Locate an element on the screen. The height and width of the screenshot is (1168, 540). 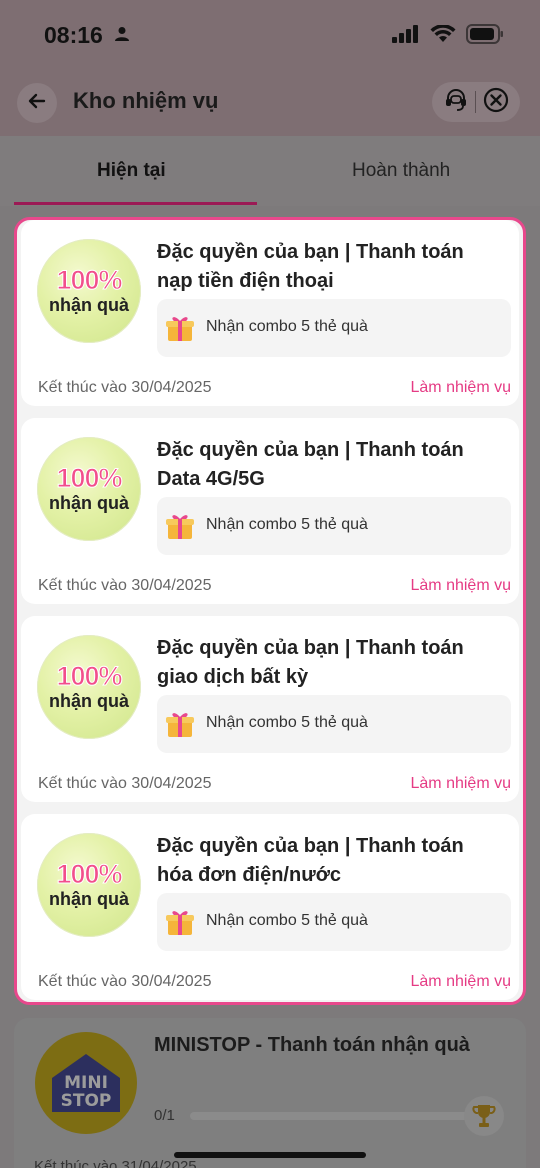
page-title: Kho nhiệm vụ is located at coordinates (146, 100).